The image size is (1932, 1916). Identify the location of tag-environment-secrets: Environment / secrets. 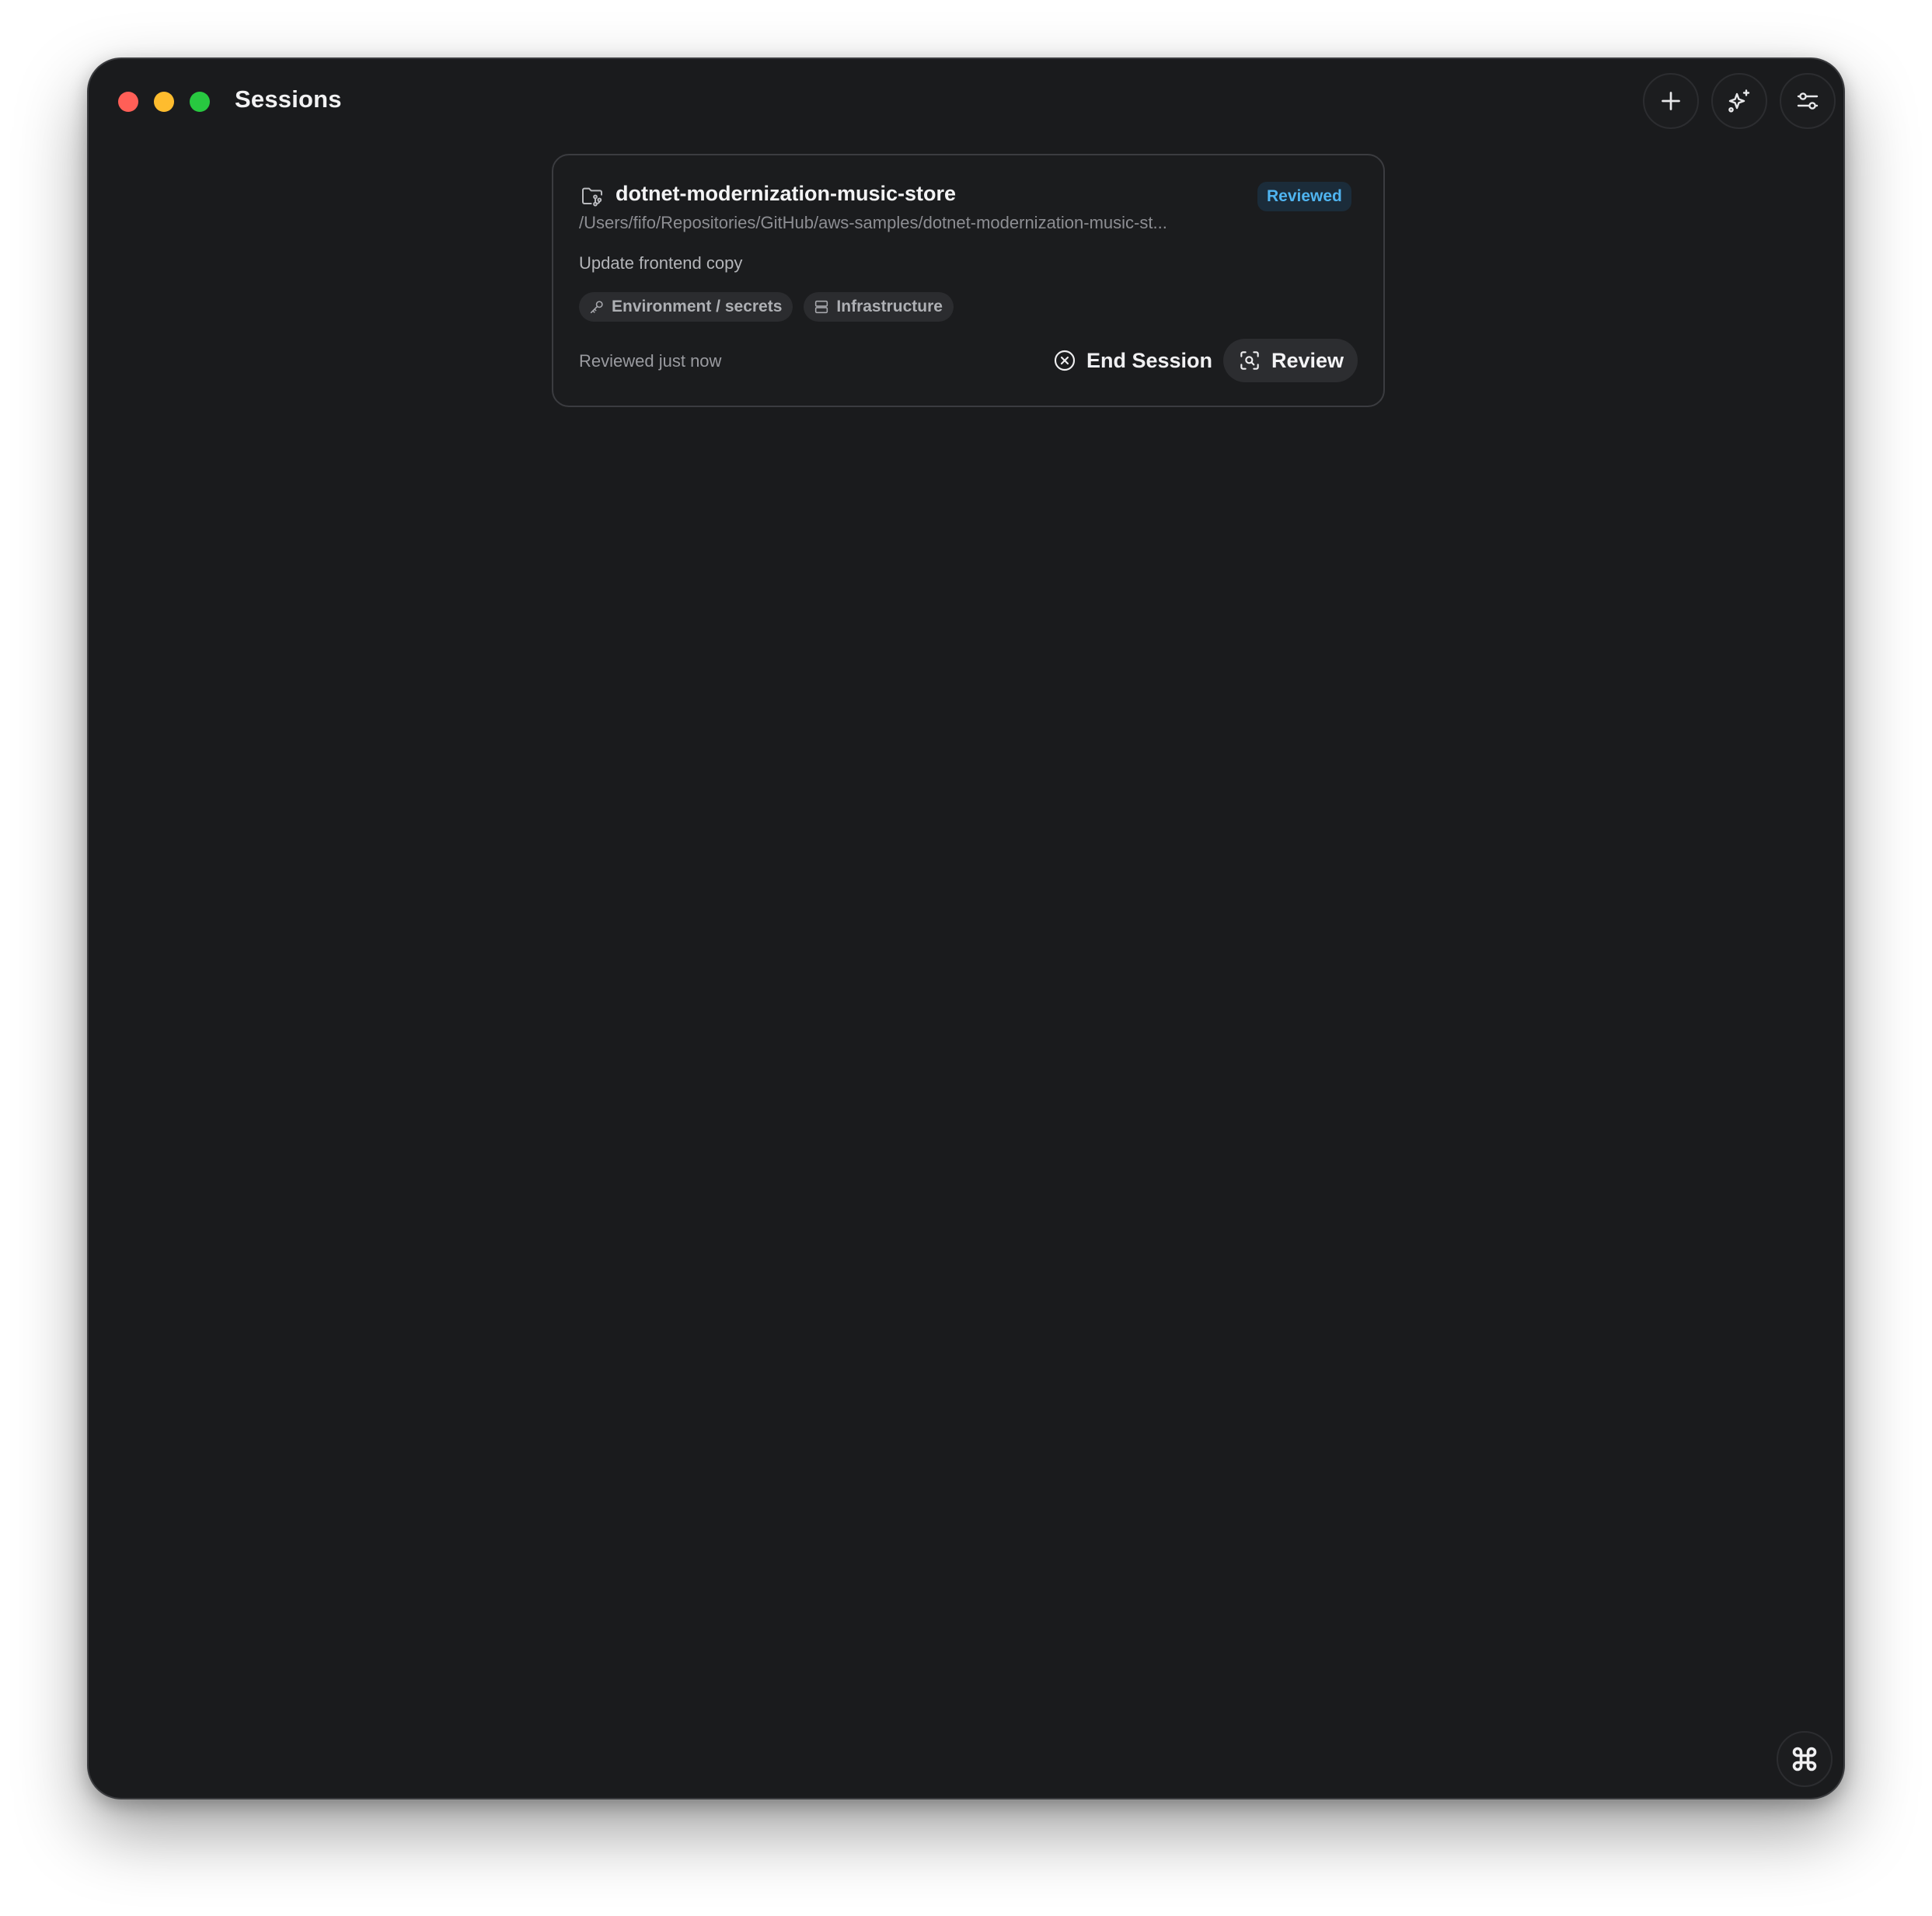
(686, 307).